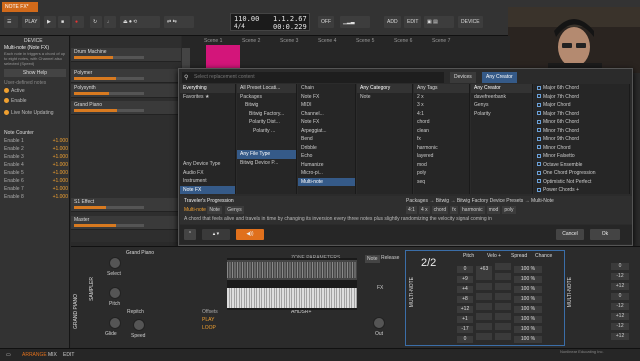  I want to click on nav-arrows: ▴ ▾, so click(216, 234).